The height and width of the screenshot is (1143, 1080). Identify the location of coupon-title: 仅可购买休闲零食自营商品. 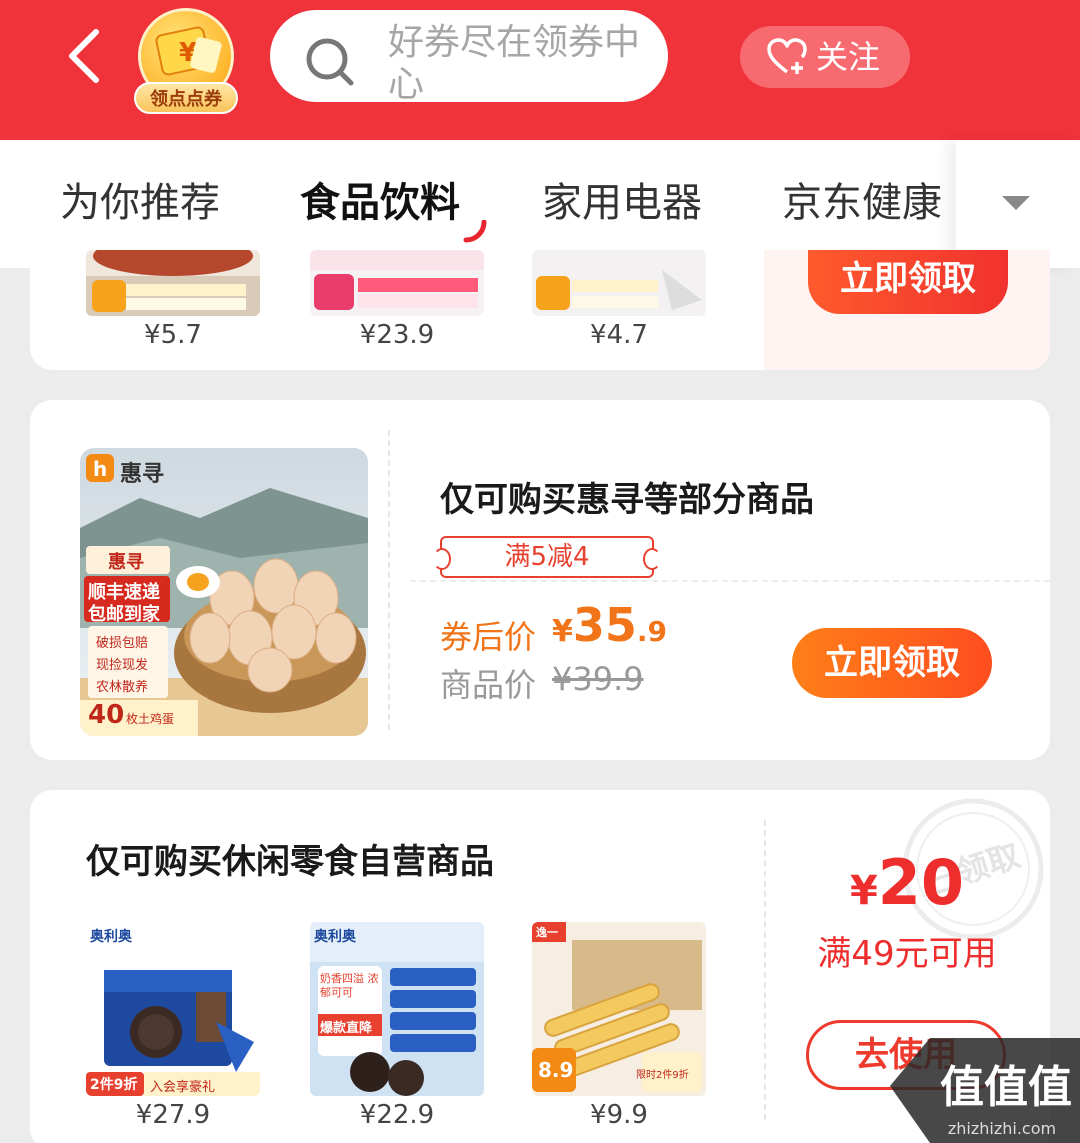
(290, 862).